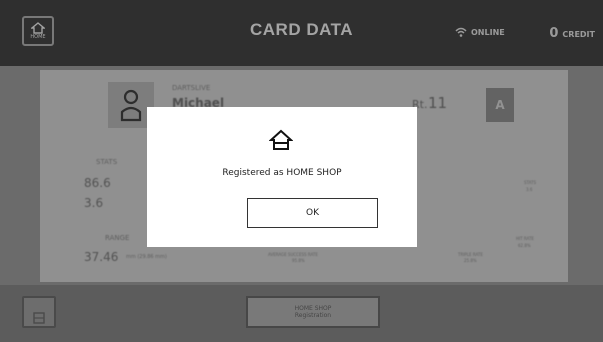 The width and height of the screenshot is (603, 342). What do you see at coordinates (282, 173) in the screenshot?
I see `dialog-message: Registered as HOME SHOP` at bounding box center [282, 173].